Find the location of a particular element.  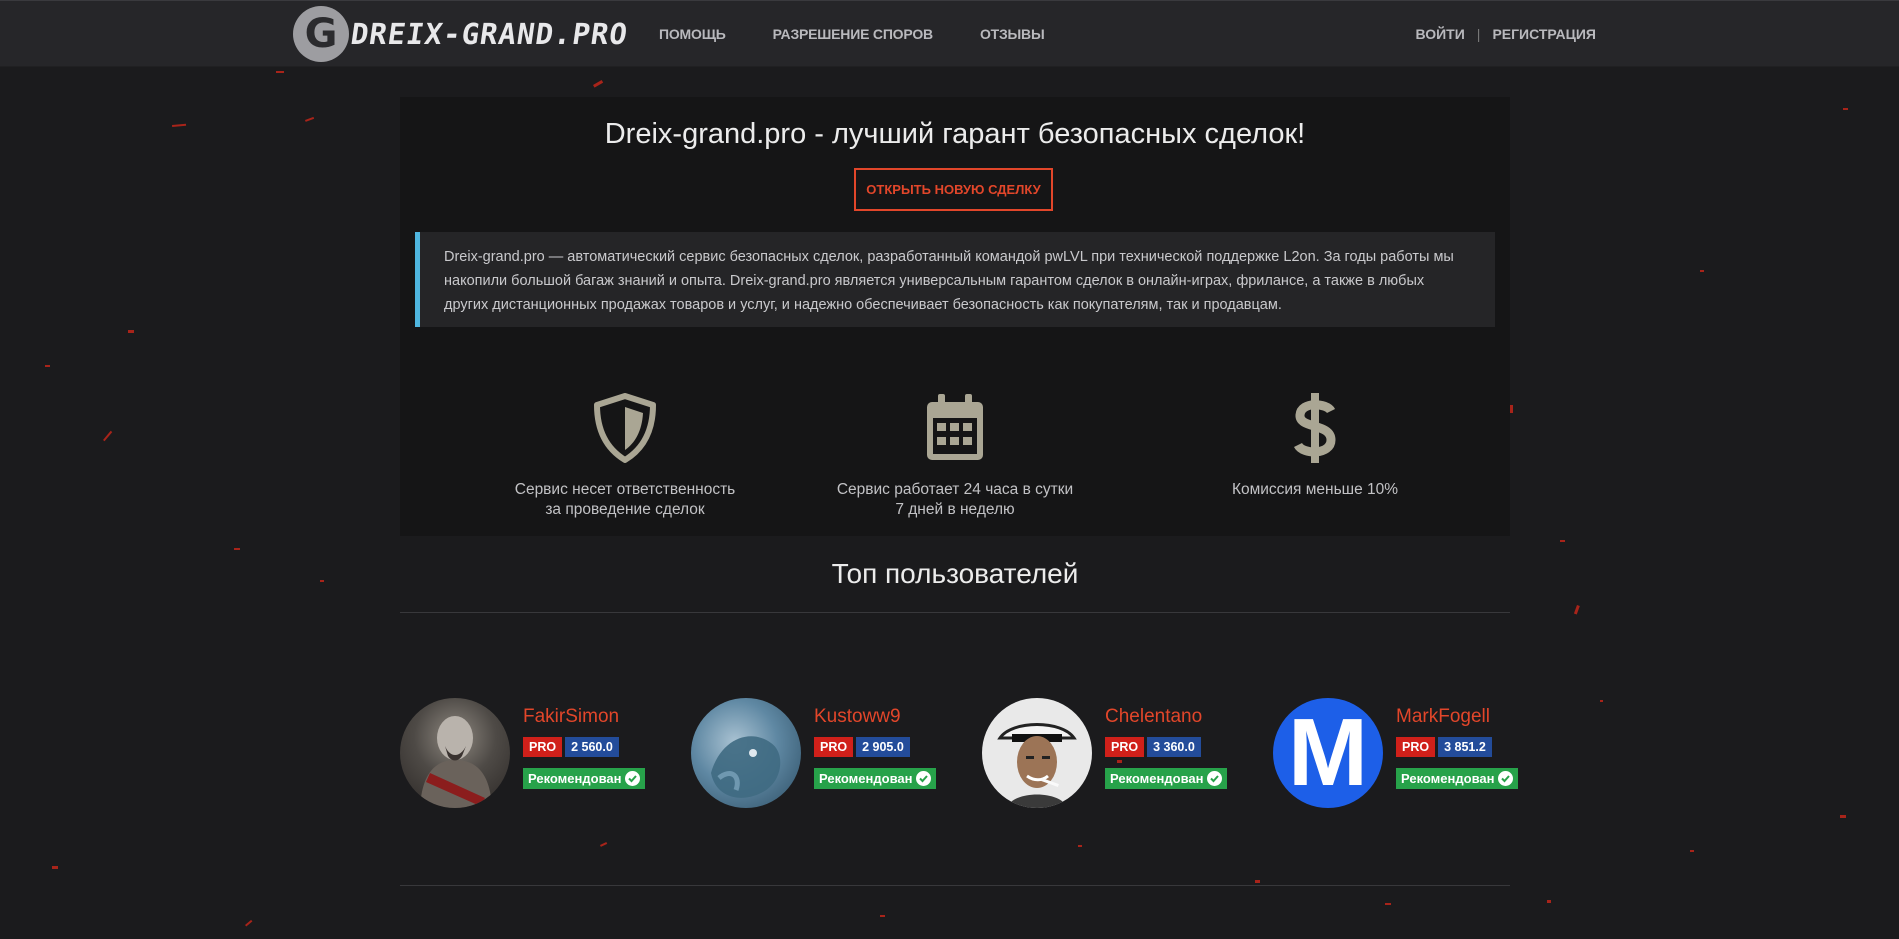

user-badges: PRO 2 560.0 is located at coordinates (571, 747).